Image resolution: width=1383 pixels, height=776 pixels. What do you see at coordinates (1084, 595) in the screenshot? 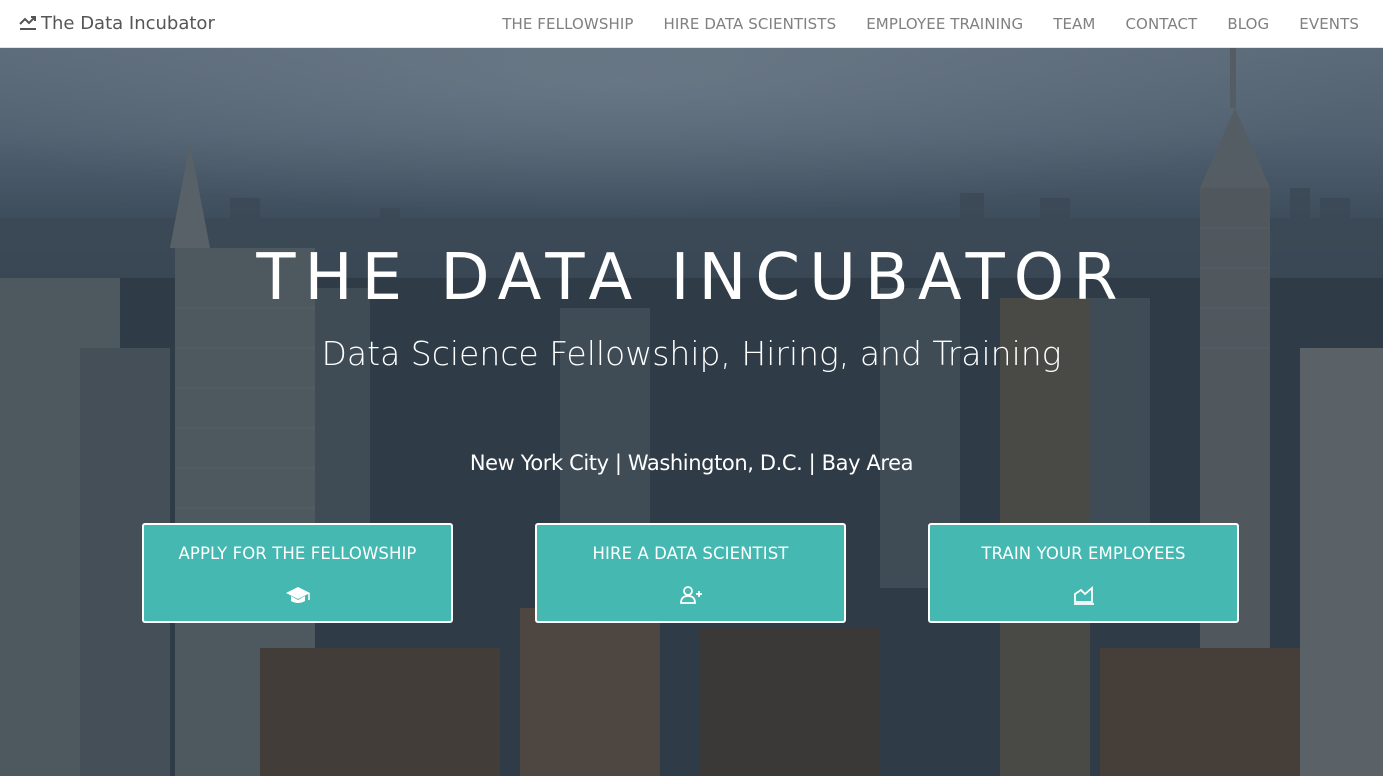
I see `area-chart-icon` at bounding box center [1084, 595].